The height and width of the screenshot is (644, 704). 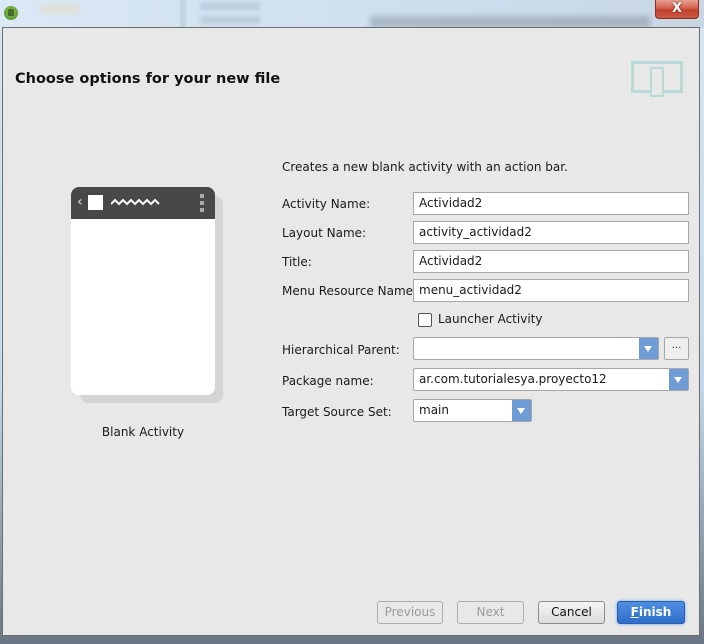 I want to click on title-squiggle-icon, so click(x=135, y=202).